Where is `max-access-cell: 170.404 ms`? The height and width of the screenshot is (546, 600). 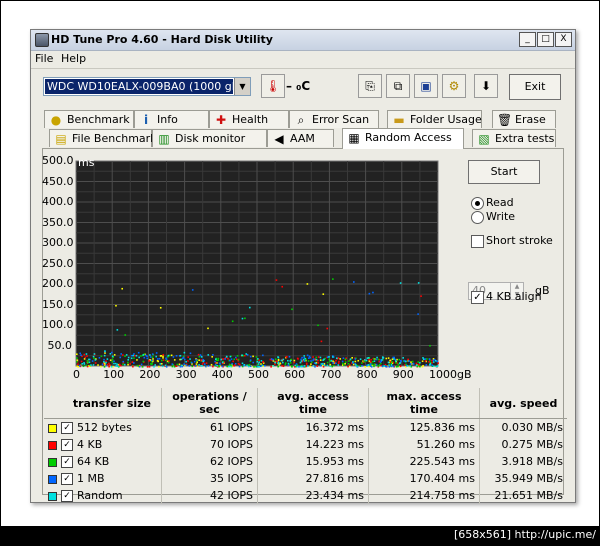
max-access-cell: 170.404 ms is located at coordinates (424, 478).